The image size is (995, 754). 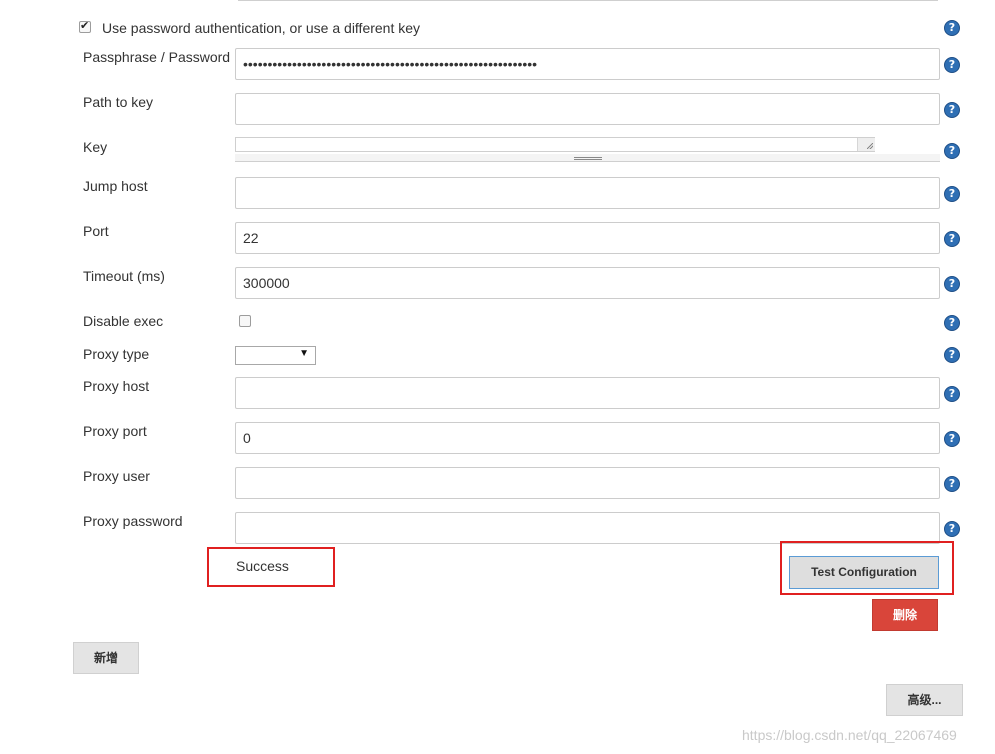 I want to click on proxy-user-field, so click(x=587, y=483).